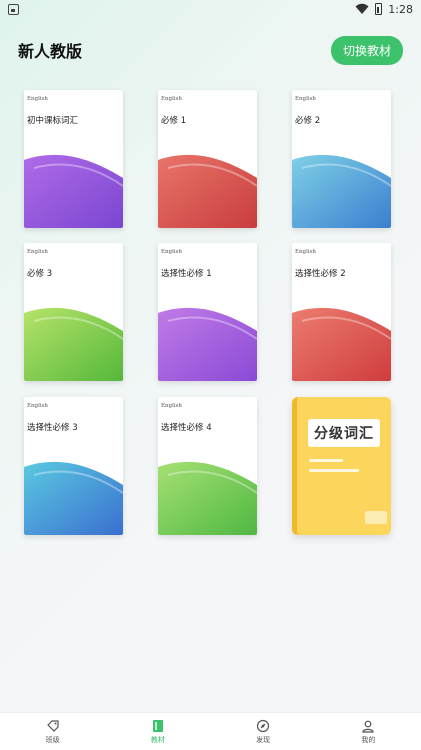 This screenshot has height=750, width=421. I want to click on tab-discover: 发现, so click(263, 731).